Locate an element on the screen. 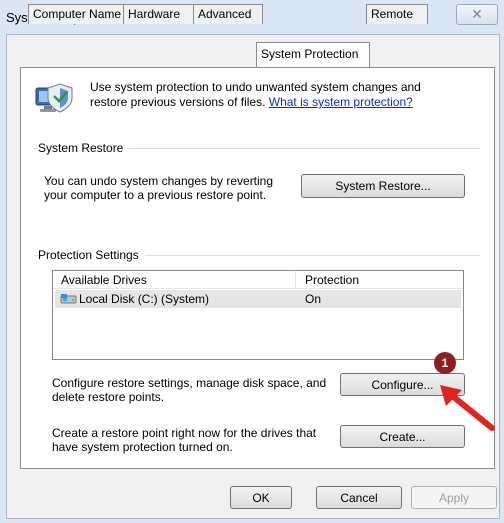 This screenshot has height=523, width=504. step-number-badge: 1 is located at coordinates (445, 363).